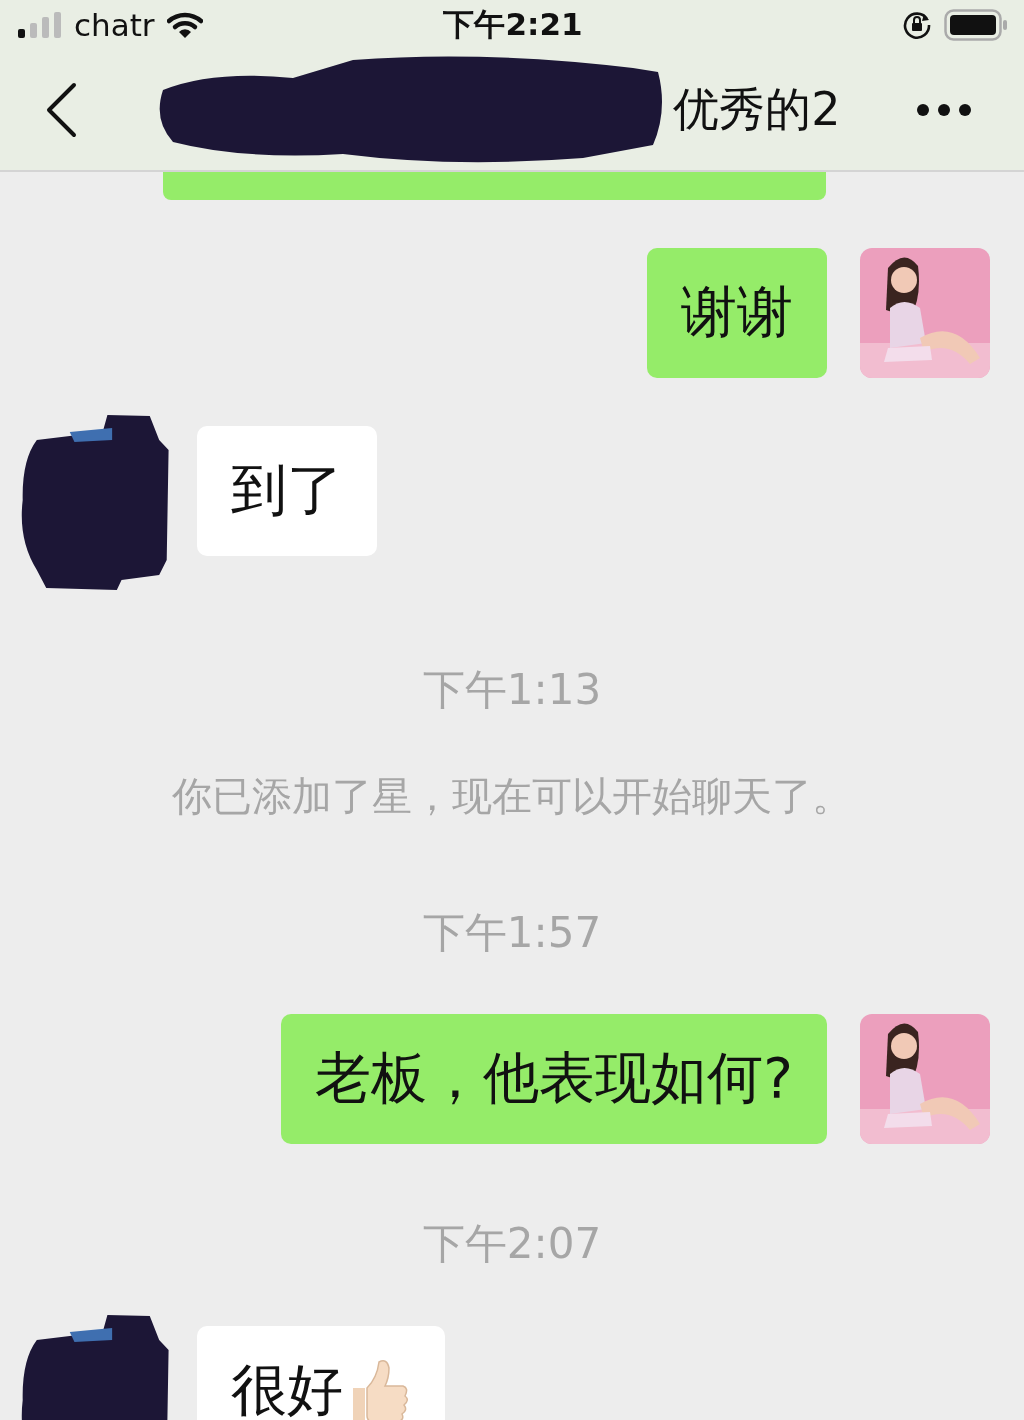  Describe the element at coordinates (737, 312) in the screenshot. I see `message-text: 谢谢` at that location.